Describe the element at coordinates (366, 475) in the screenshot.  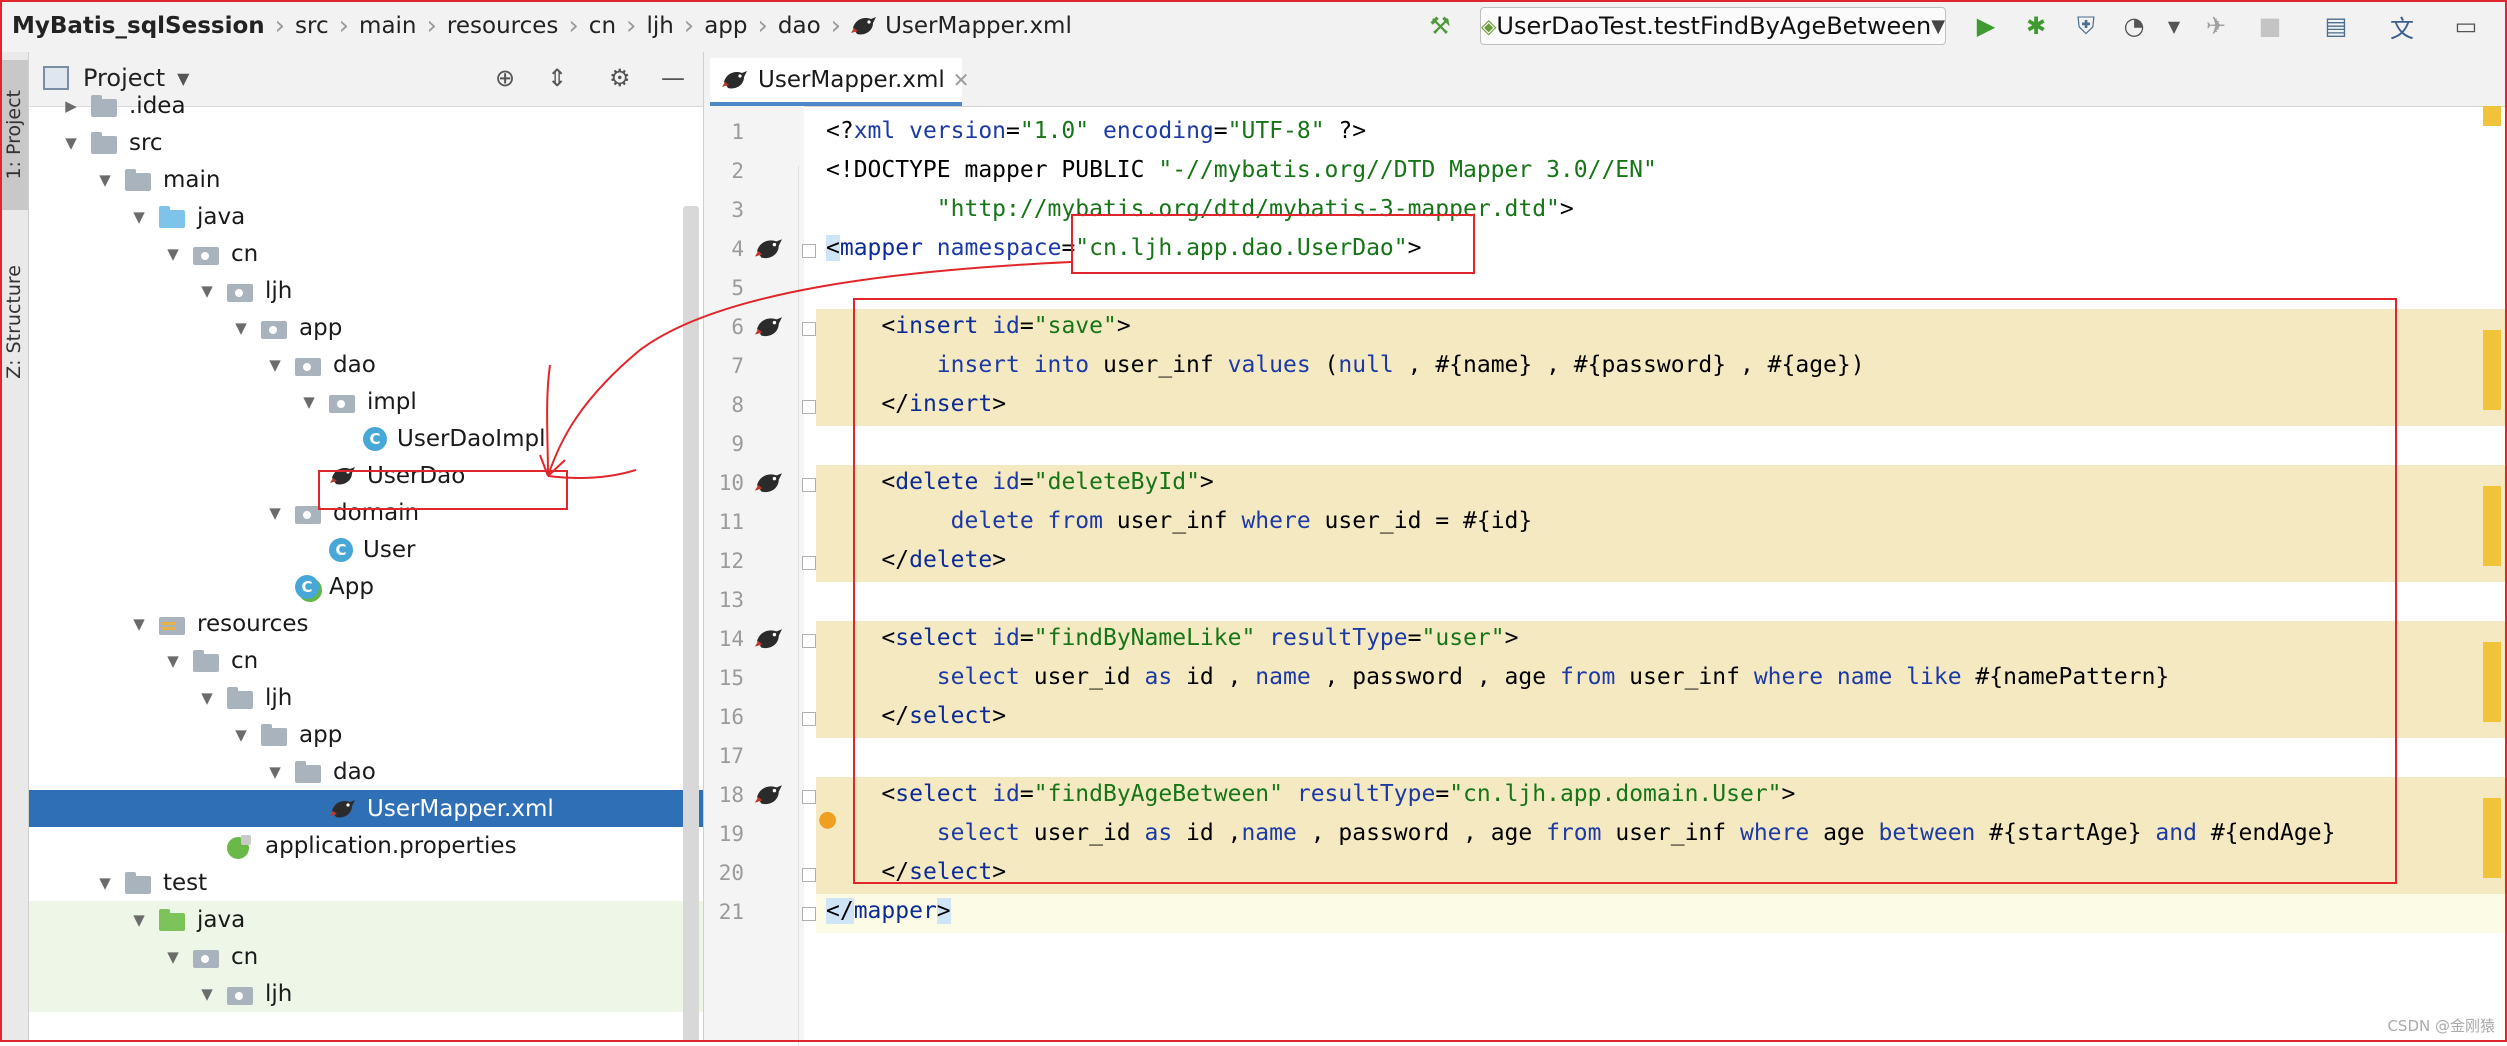
I see `tree-item-userdao: UserDao` at that location.